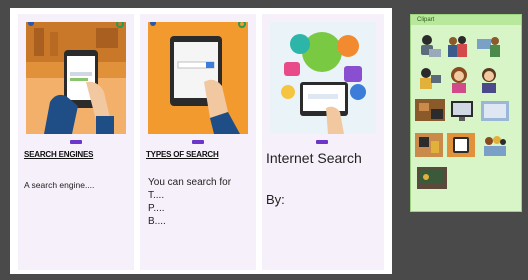 This screenshot has height=280, width=528. What do you see at coordinates (462, 111) in the screenshot?
I see `monitor-clip-icon` at bounding box center [462, 111].